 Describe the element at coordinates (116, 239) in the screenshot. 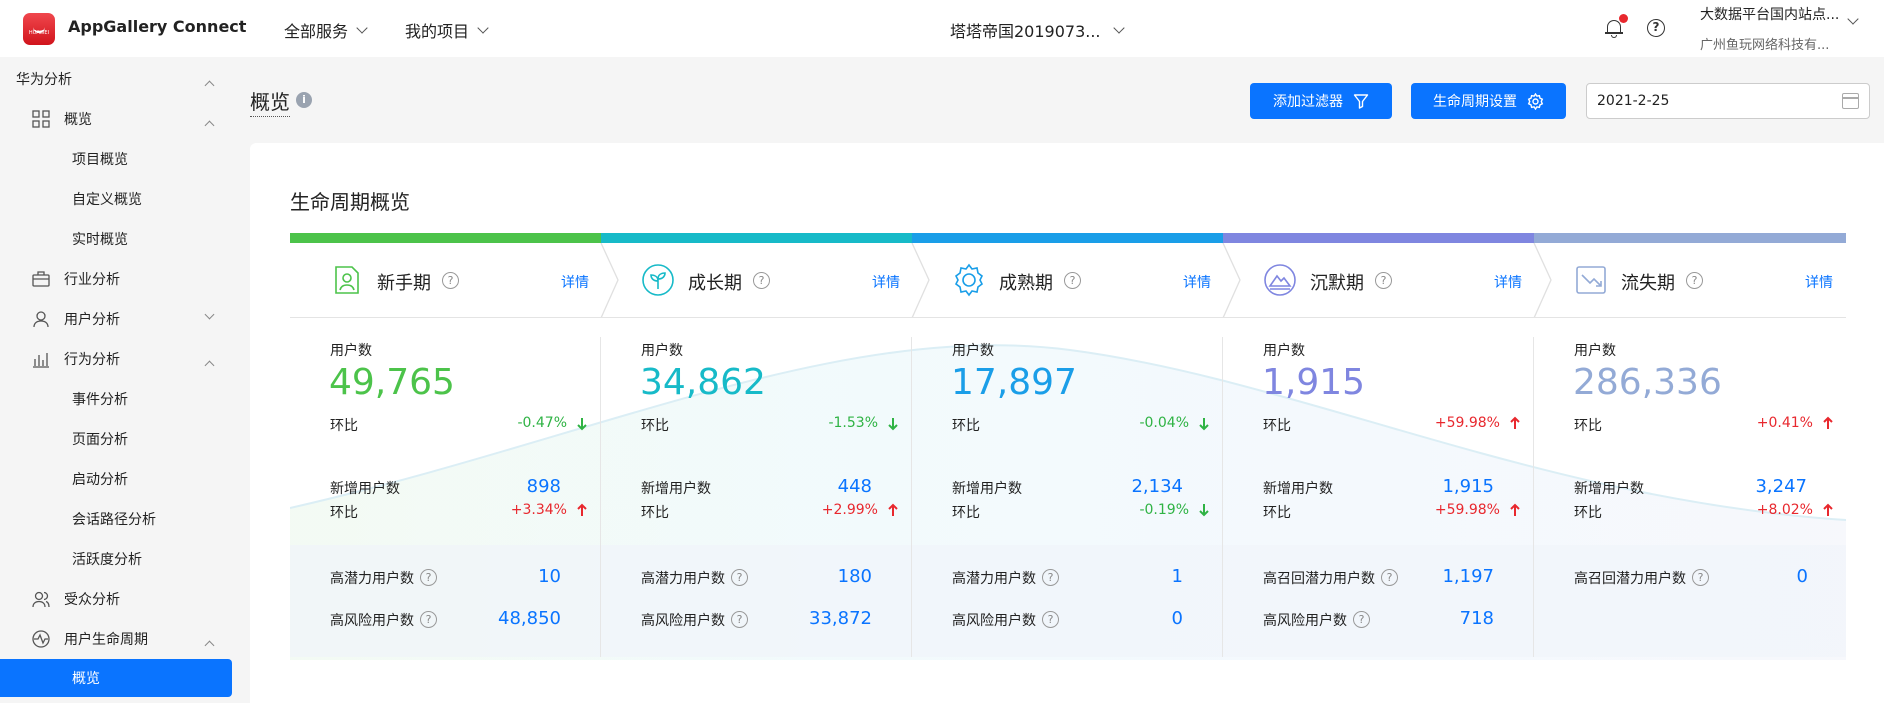

I see `sidebar-item-realtime-overview: 实时概览` at that location.